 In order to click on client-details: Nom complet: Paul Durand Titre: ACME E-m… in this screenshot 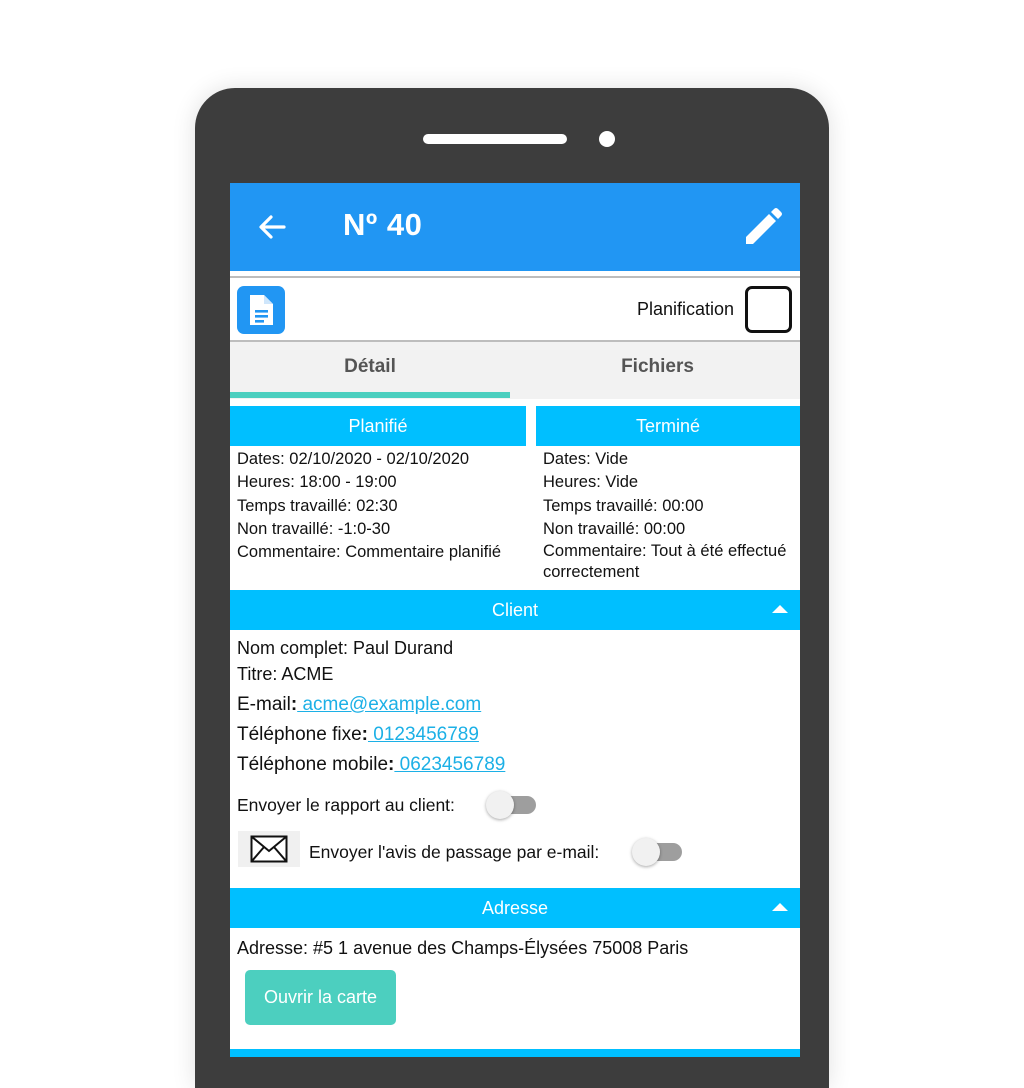, I will do `click(515, 709)`.